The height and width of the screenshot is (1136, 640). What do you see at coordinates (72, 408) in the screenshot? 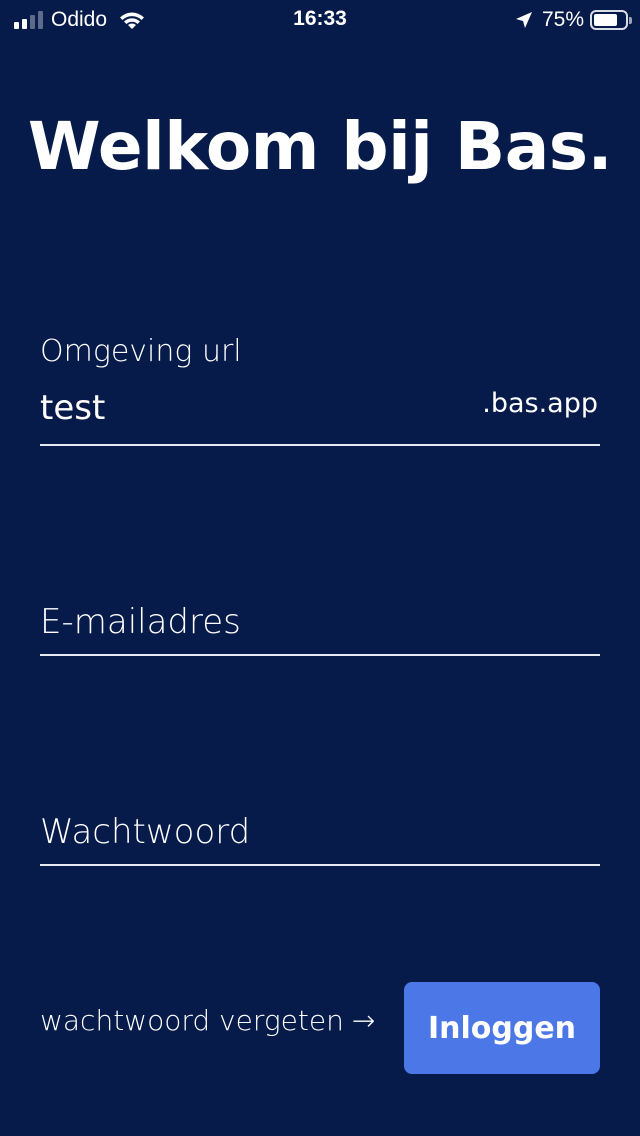
I see `environment-url-input: test` at bounding box center [72, 408].